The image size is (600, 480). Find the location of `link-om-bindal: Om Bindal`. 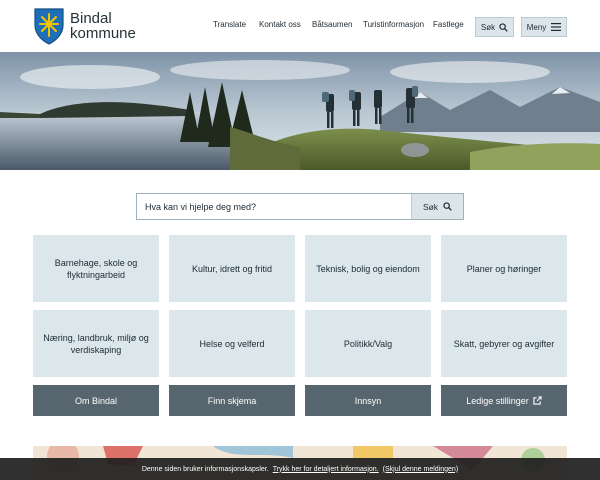

link-om-bindal: Om Bindal is located at coordinates (96, 400).